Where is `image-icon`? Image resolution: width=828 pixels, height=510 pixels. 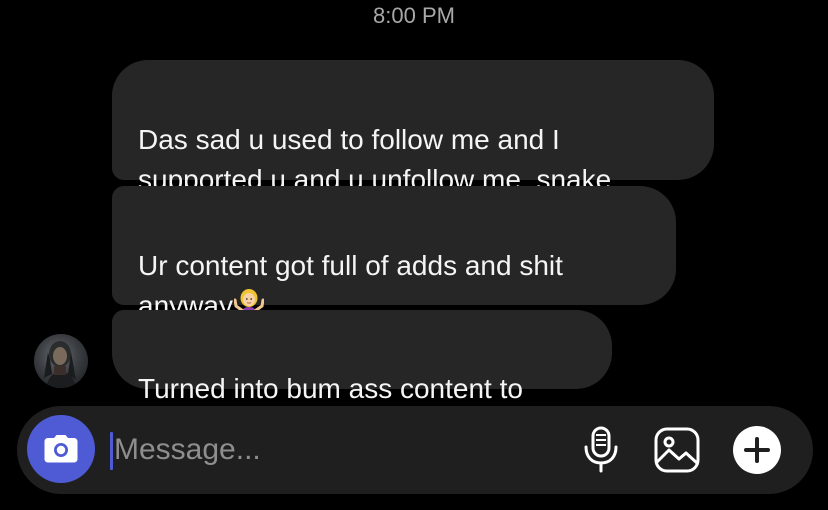
image-icon is located at coordinates (677, 450).